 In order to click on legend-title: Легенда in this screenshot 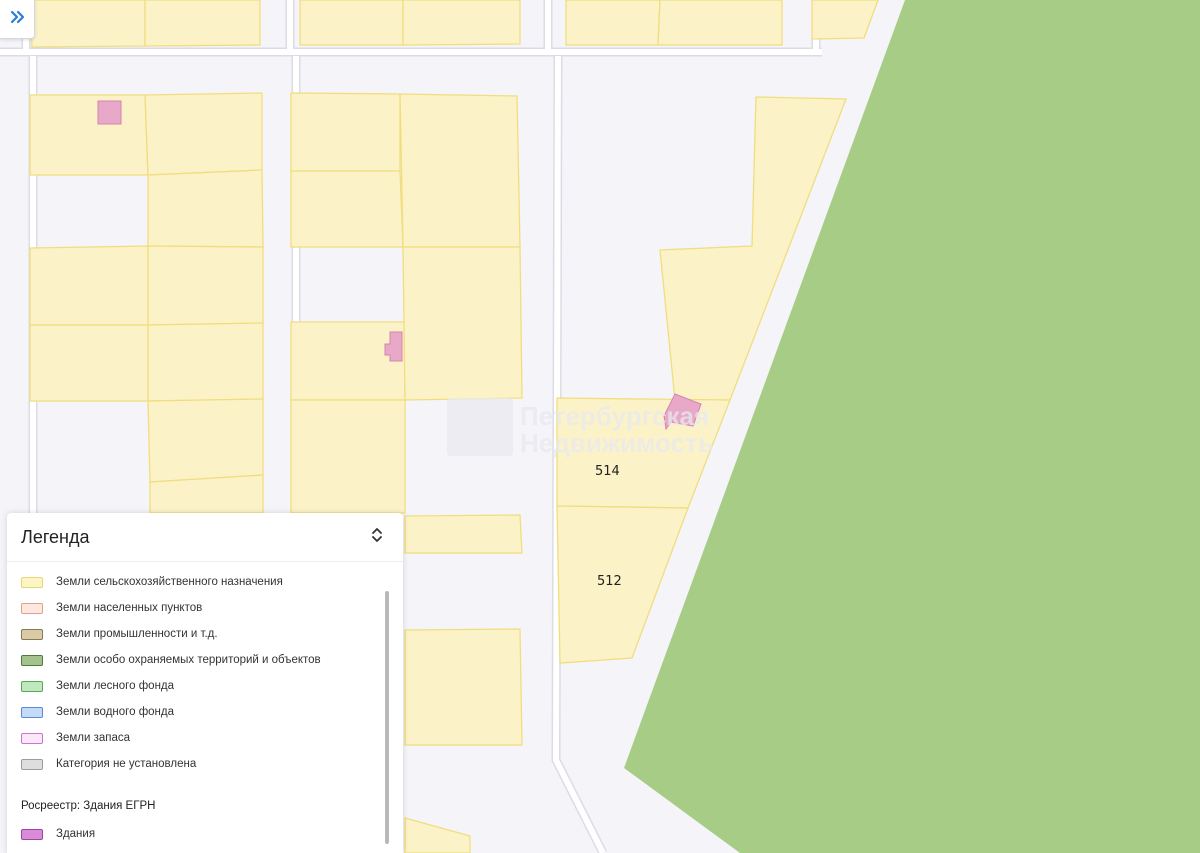, I will do `click(55, 536)`.